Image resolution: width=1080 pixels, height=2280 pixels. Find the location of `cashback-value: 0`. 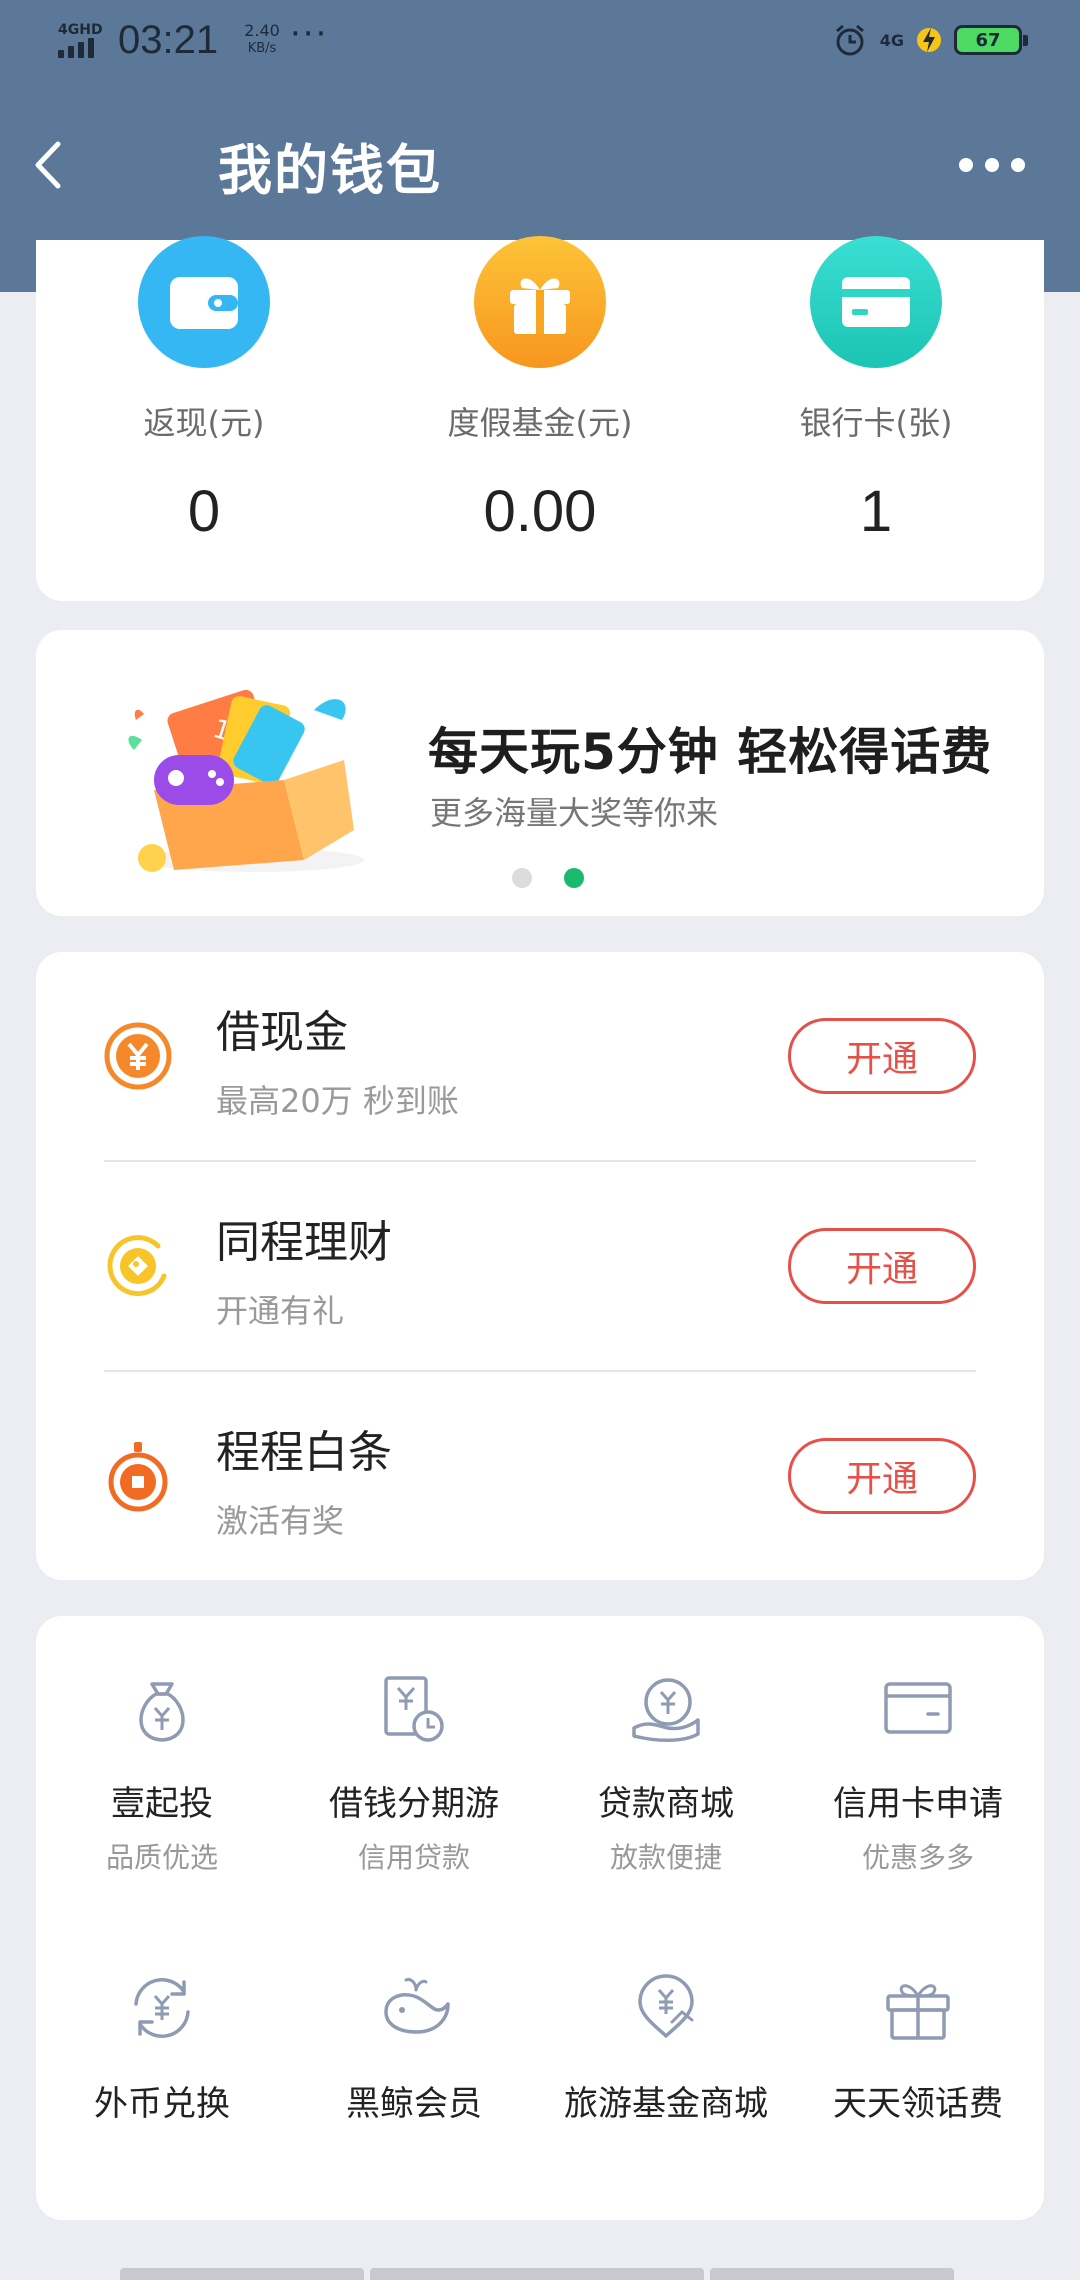

cashback-value: 0 is located at coordinates (204, 511).